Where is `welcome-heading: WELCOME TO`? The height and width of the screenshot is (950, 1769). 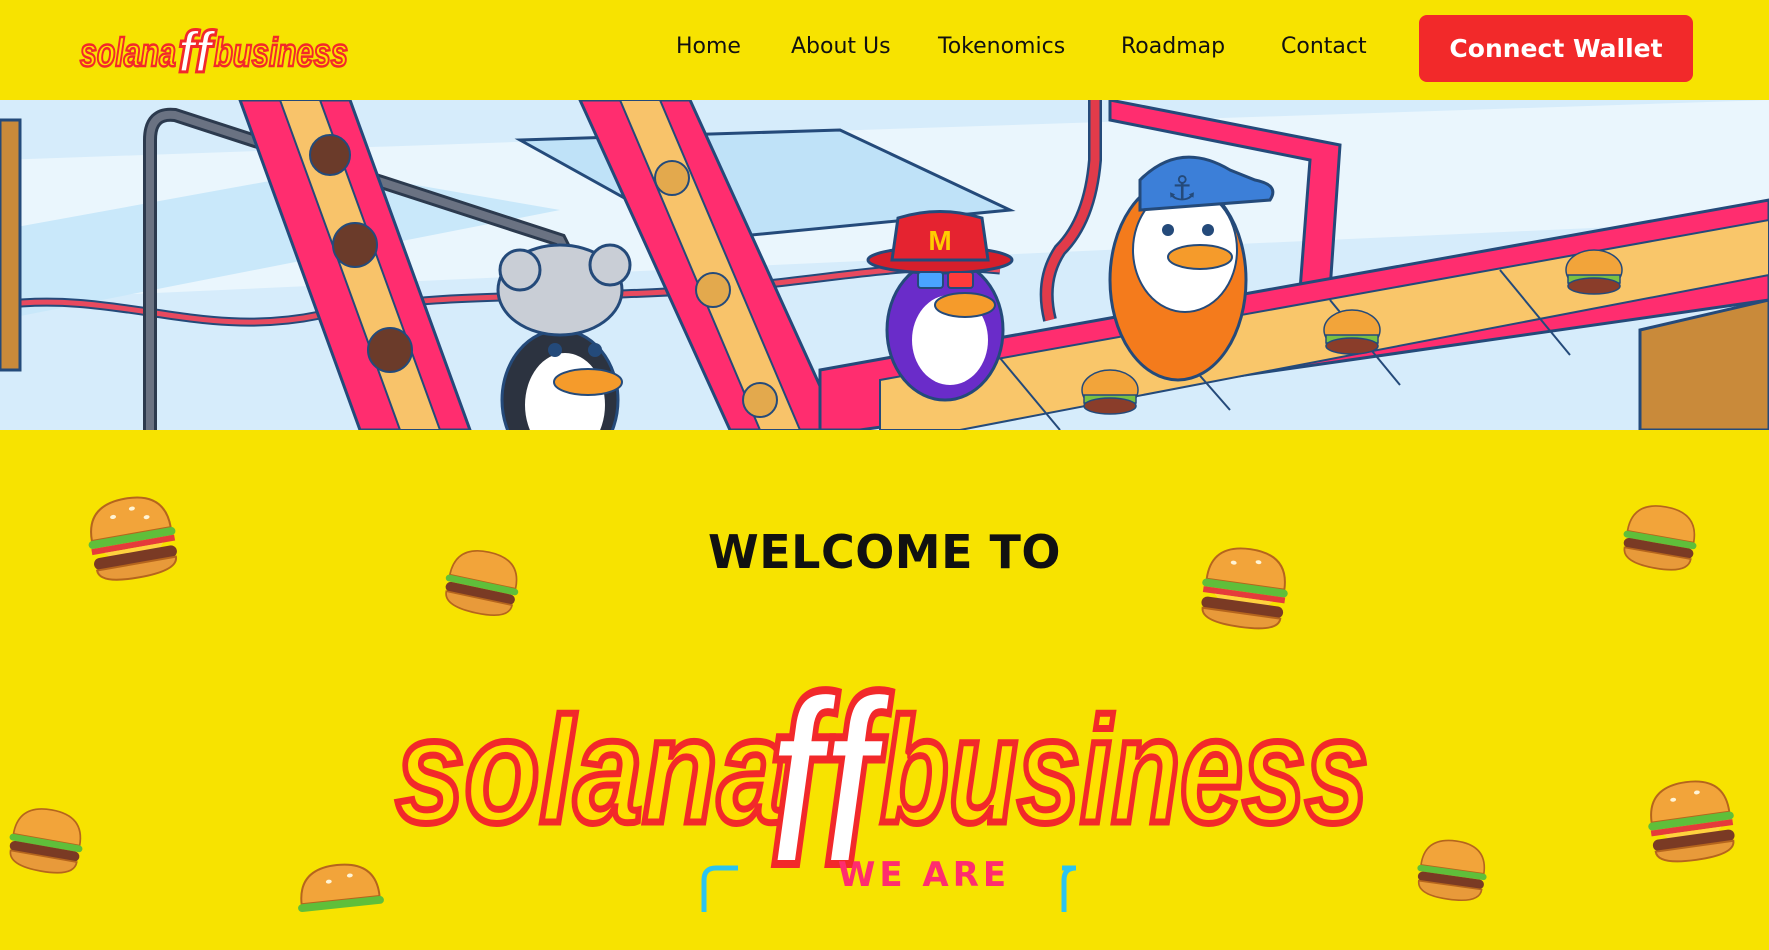 welcome-heading: WELCOME TO is located at coordinates (884, 552).